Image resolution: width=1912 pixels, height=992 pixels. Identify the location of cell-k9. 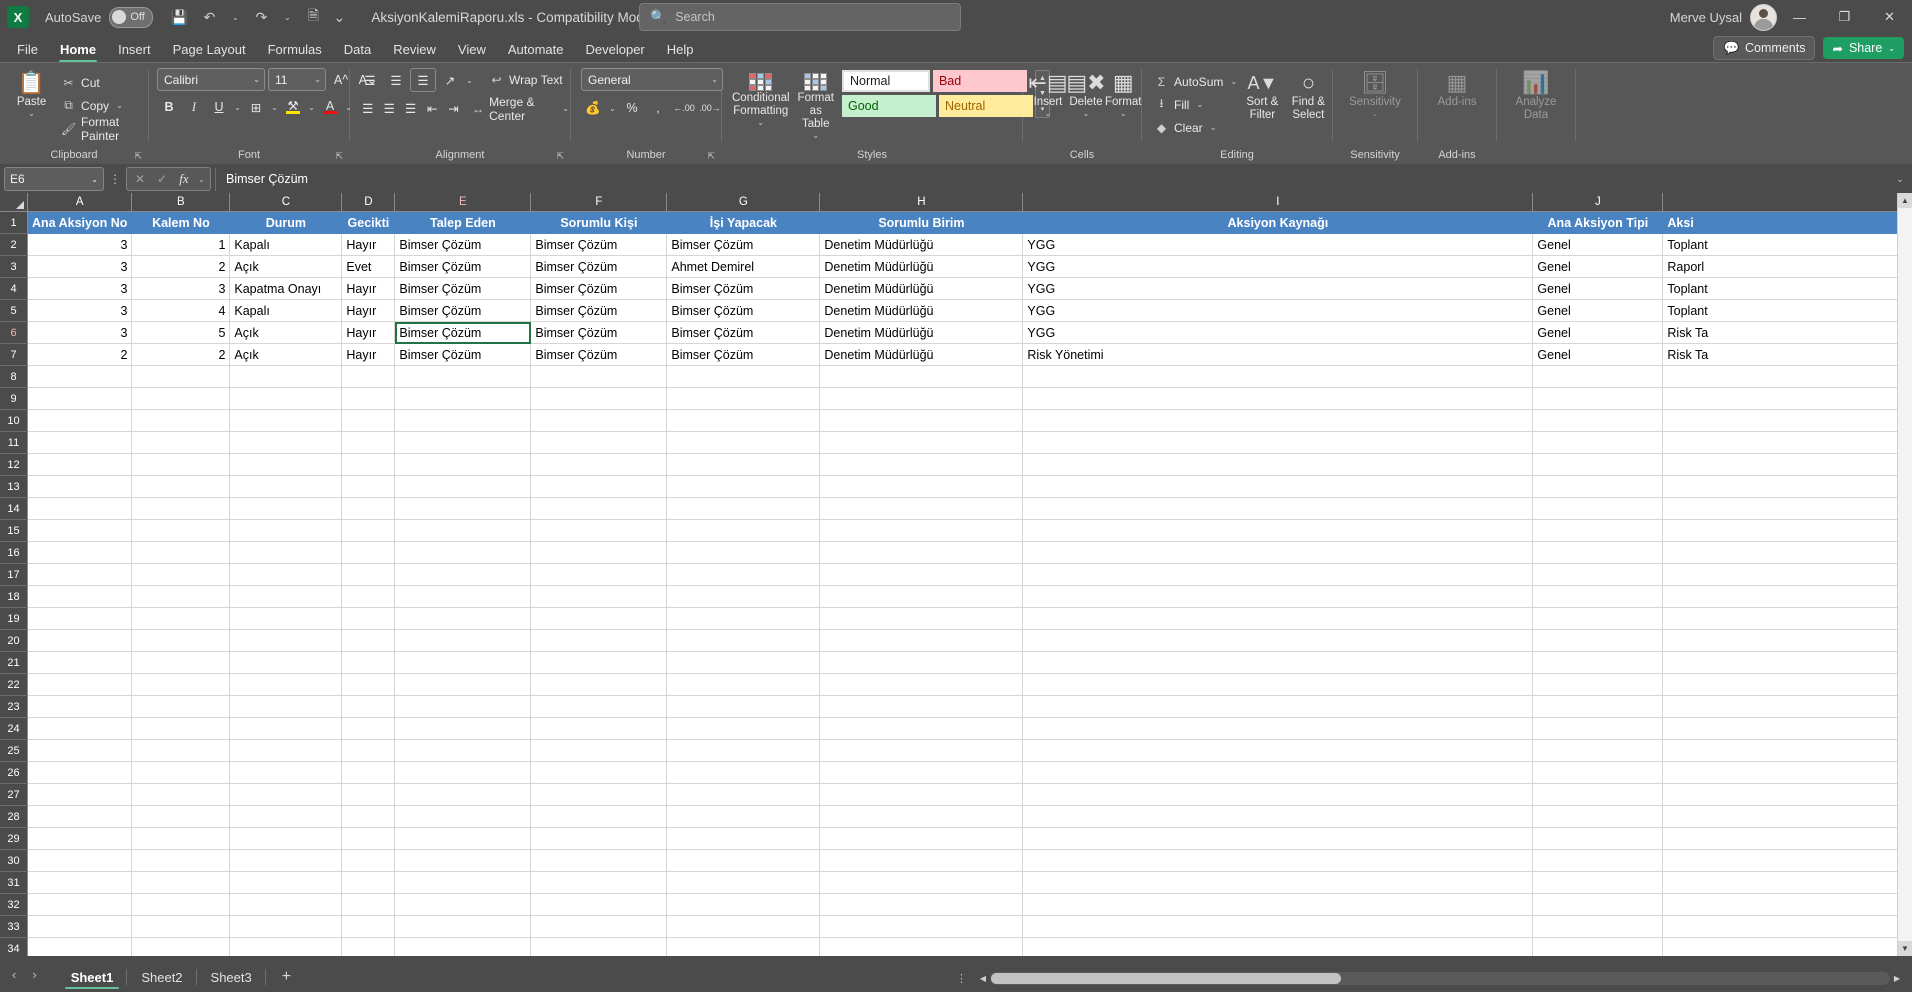
(1783, 398).